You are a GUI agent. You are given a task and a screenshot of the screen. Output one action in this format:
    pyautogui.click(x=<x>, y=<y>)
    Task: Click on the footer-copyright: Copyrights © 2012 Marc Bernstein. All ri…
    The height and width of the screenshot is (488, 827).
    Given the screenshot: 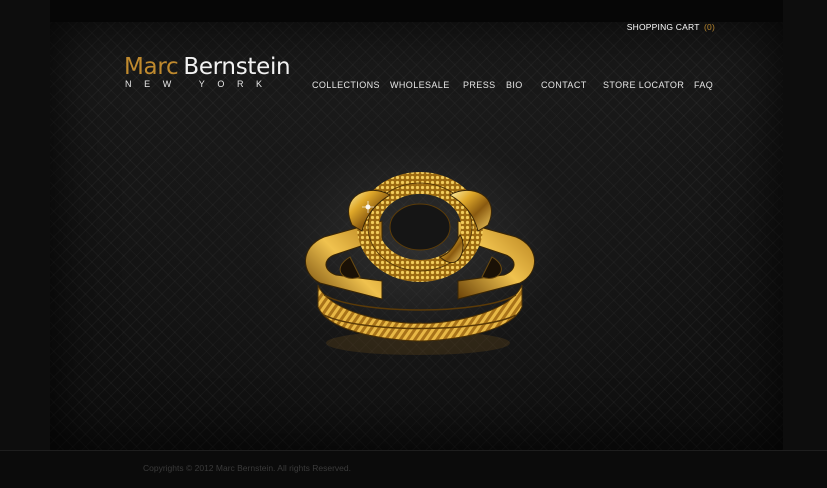 What is the action you would take?
    pyautogui.click(x=247, y=468)
    